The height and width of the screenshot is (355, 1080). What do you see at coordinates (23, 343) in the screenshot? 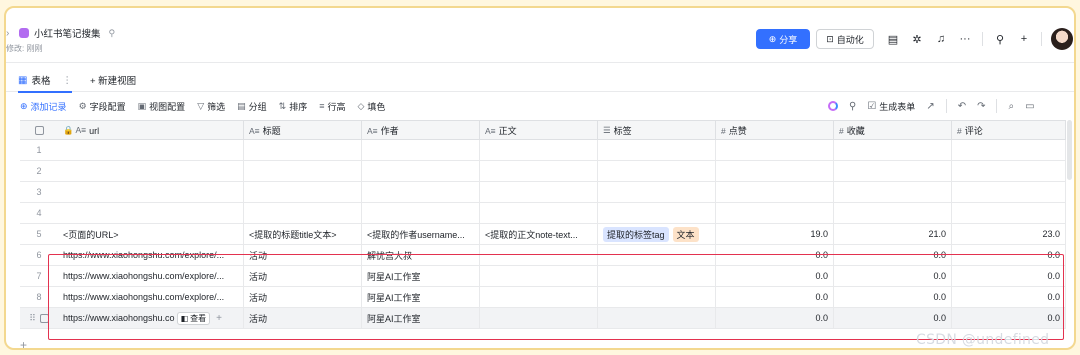
I see `add-row-button: +` at bounding box center [23, 343].